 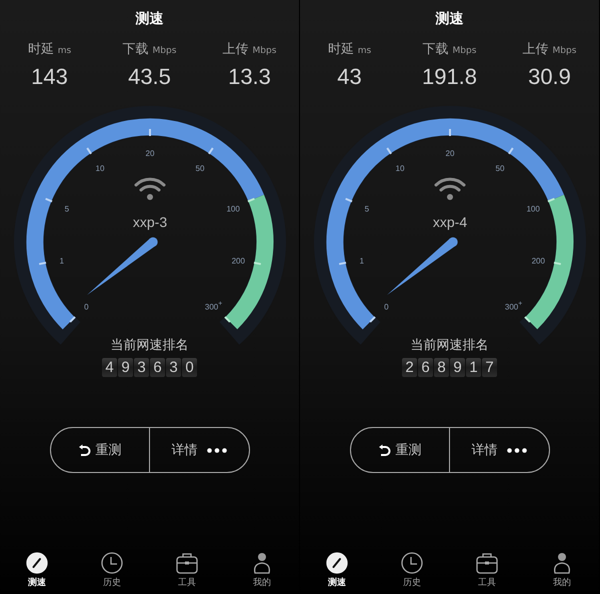 What do you see at coordinates (189, 367) in the screenshot?
I see `ranking-digit: 0` at bounding box center [189, 367].